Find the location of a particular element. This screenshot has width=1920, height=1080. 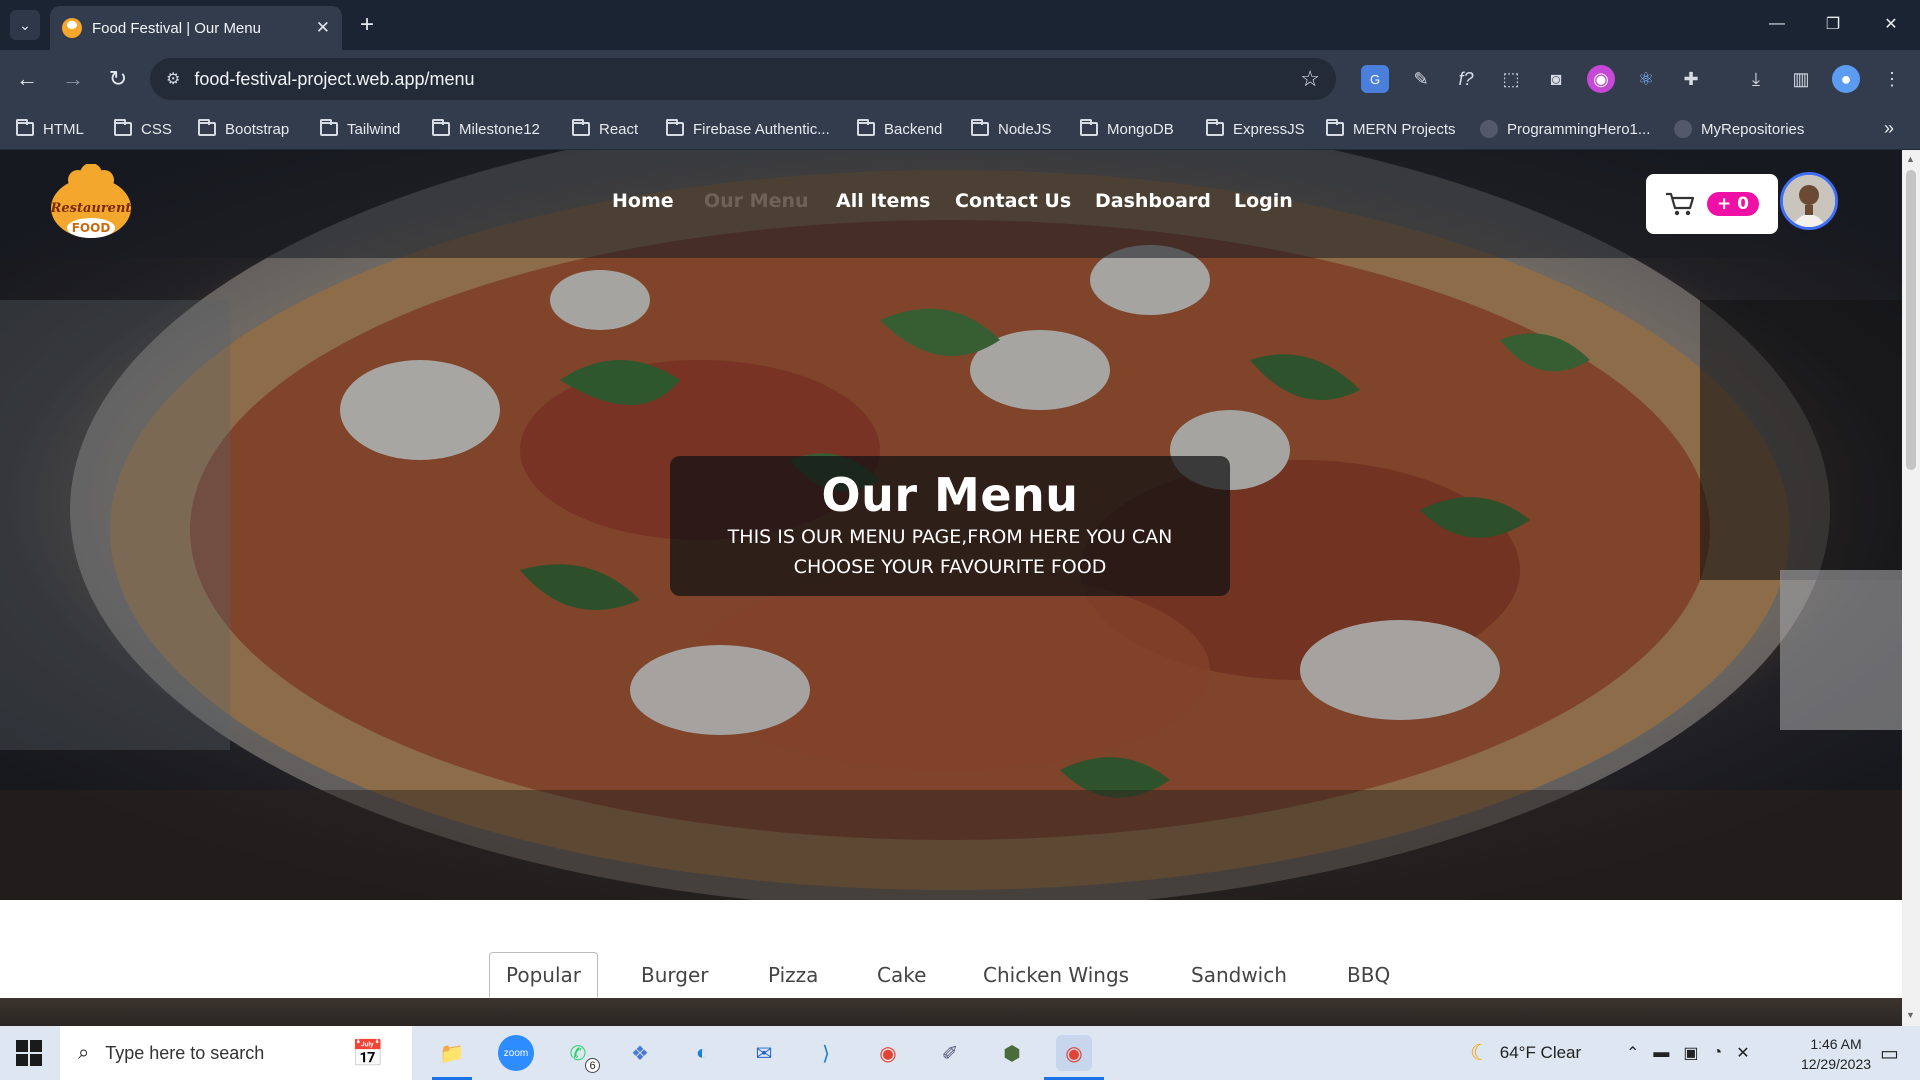

bookmark-star-icon: ☆ is located at coordinates (1310, 79).